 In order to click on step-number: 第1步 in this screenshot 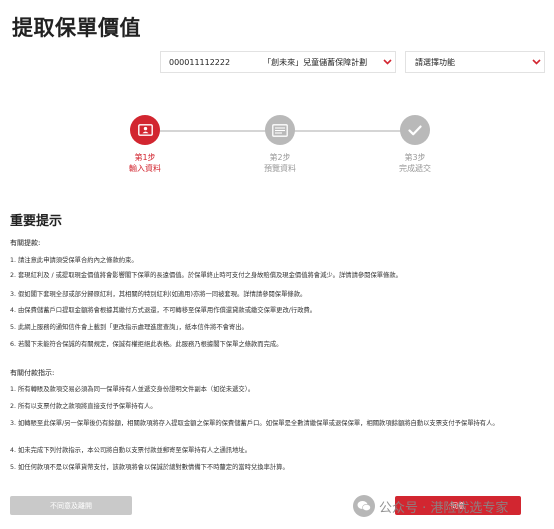, I will do `click(145, 157)`.